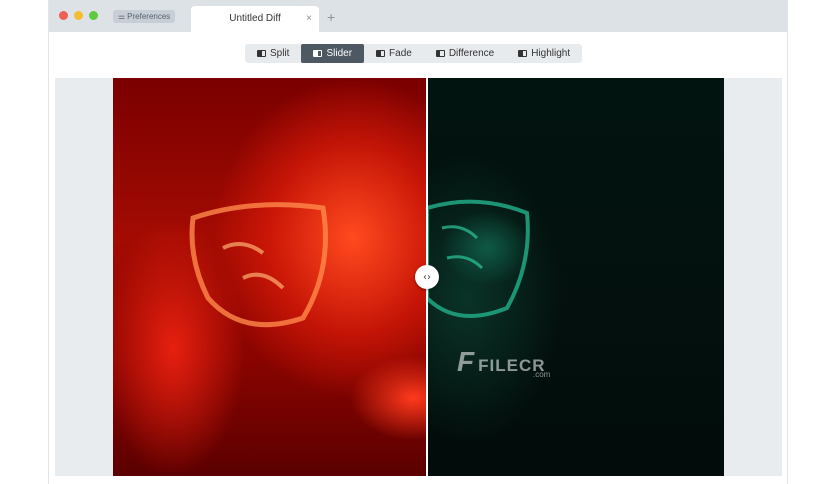 The height and width of the screenshot is (484, 836). Describe the element at coordinates (471, 53) in the screenshot. I see `mode-label: Difference` at that location.